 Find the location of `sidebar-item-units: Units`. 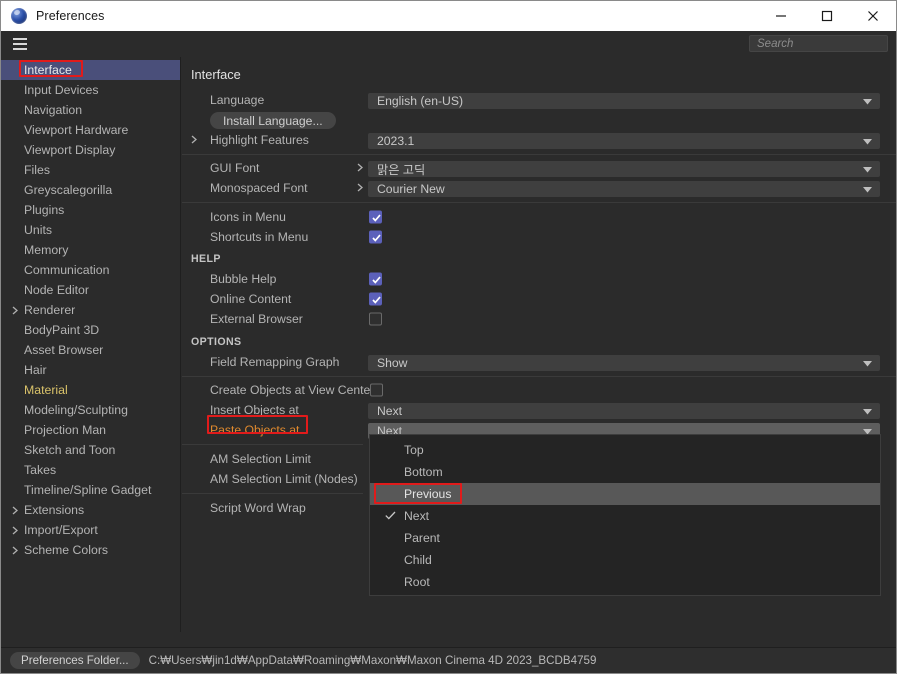

sidebar-item-units: Units is located at coordinates (90, 230).